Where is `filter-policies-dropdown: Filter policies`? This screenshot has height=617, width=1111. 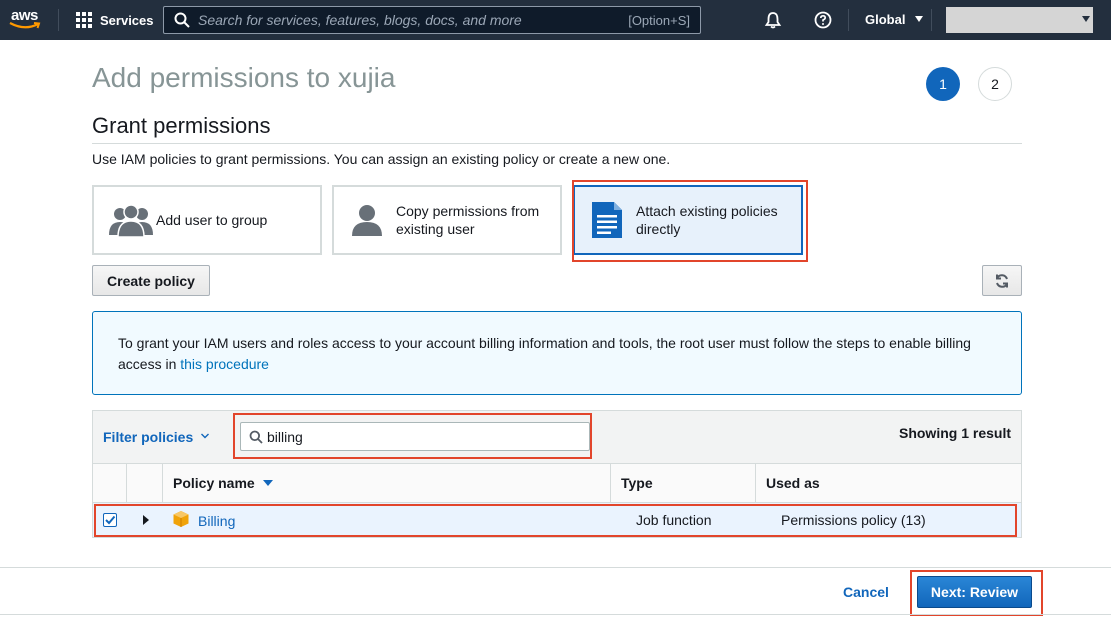 filter-policies-dropdown: Filter policies is located at coordinates (148, 437).